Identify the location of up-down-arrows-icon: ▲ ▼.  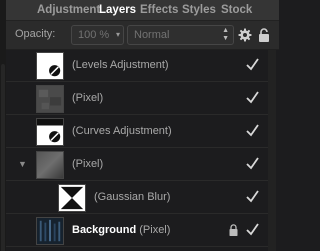
(225, 34).